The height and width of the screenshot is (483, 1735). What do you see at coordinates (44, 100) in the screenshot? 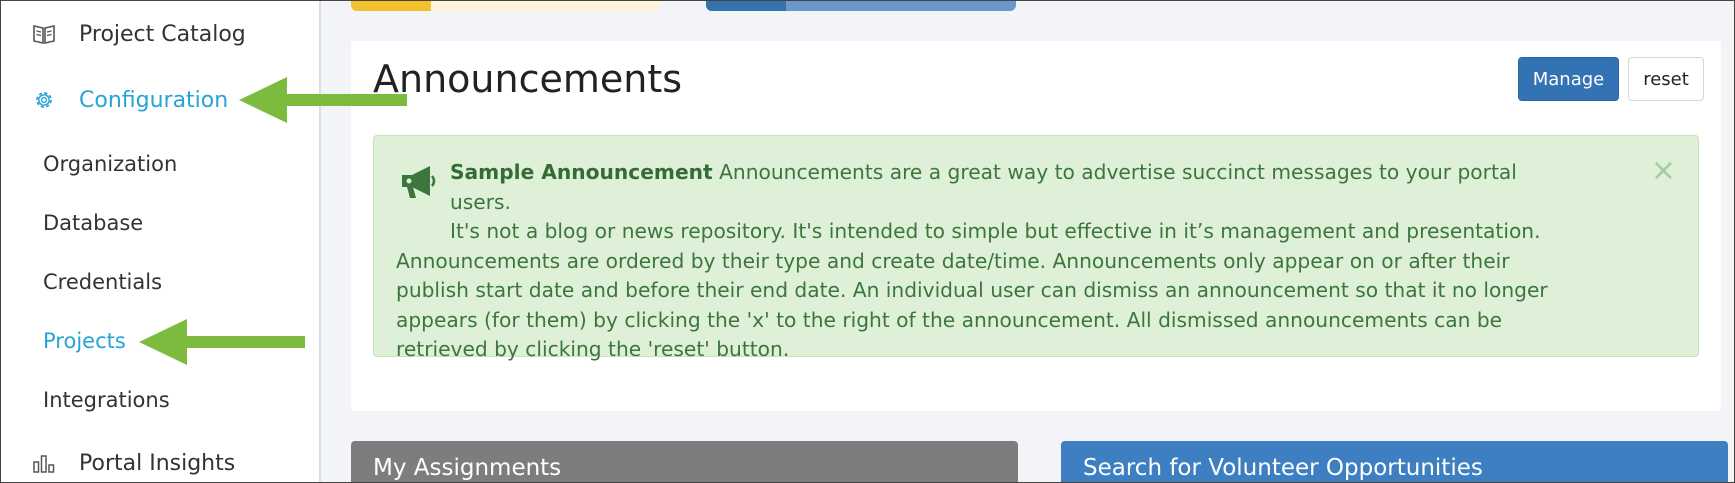
I see `gear-icon` at bounding box center [44, 100].